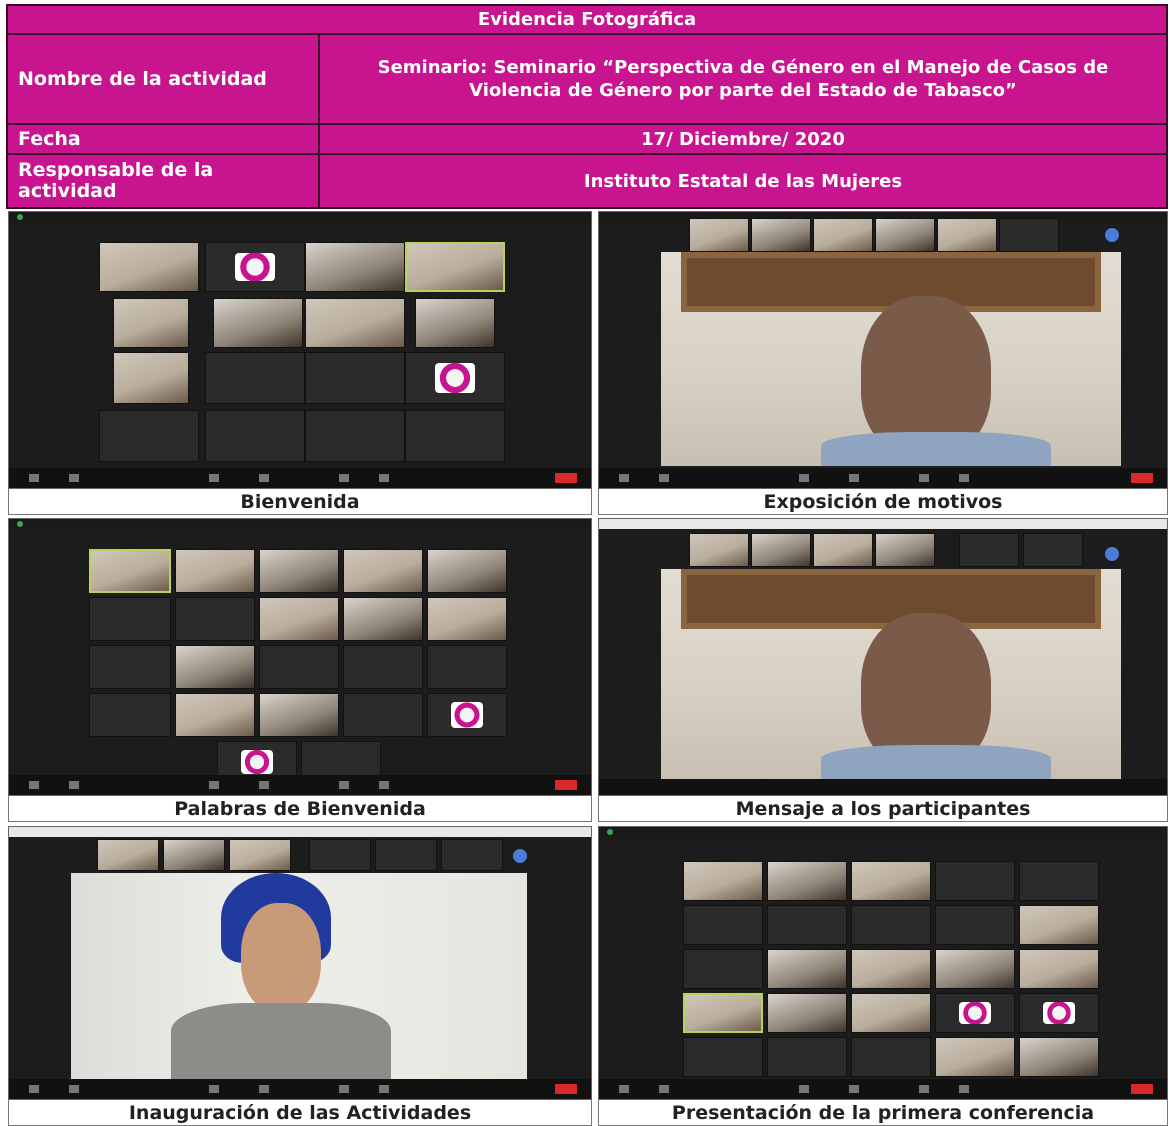  Describe the element at coordinates (883, 350) in the screenshot. I see `photo-exposicion-de-motivos` at that location.